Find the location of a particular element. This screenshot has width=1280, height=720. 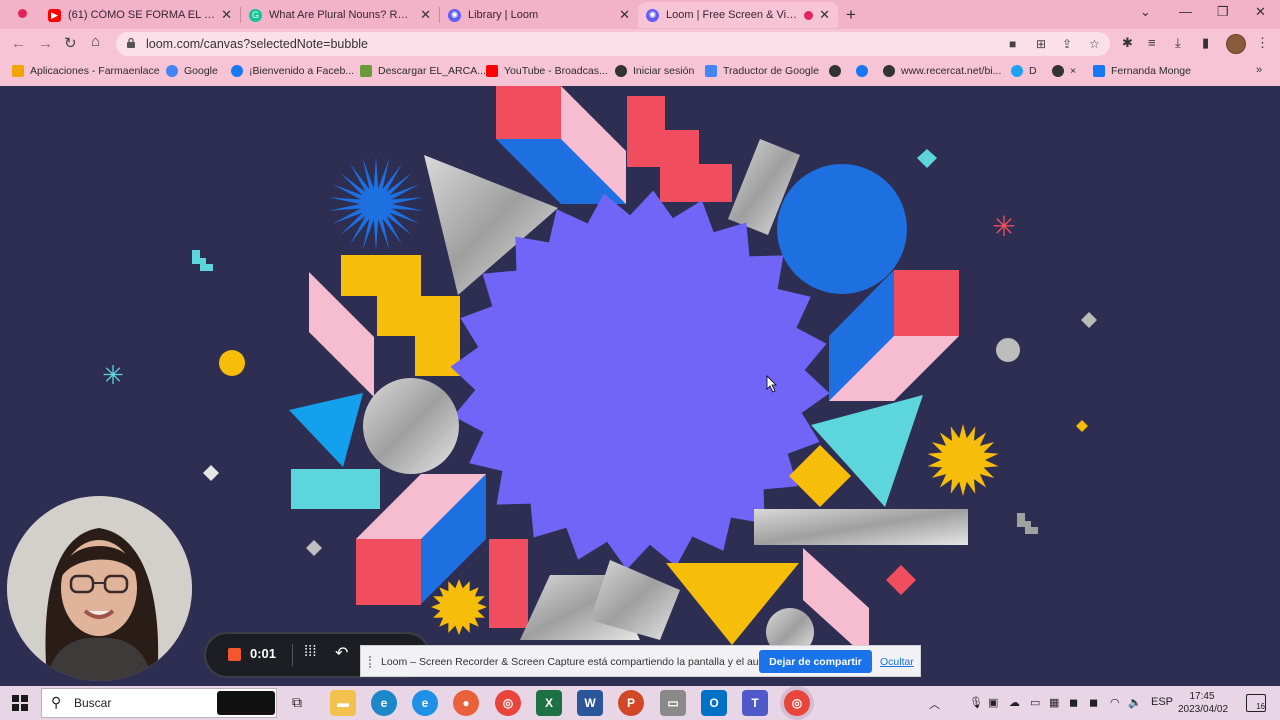

stop-sharing-button: Dejar de compartir is located at coordinates (815, 661).